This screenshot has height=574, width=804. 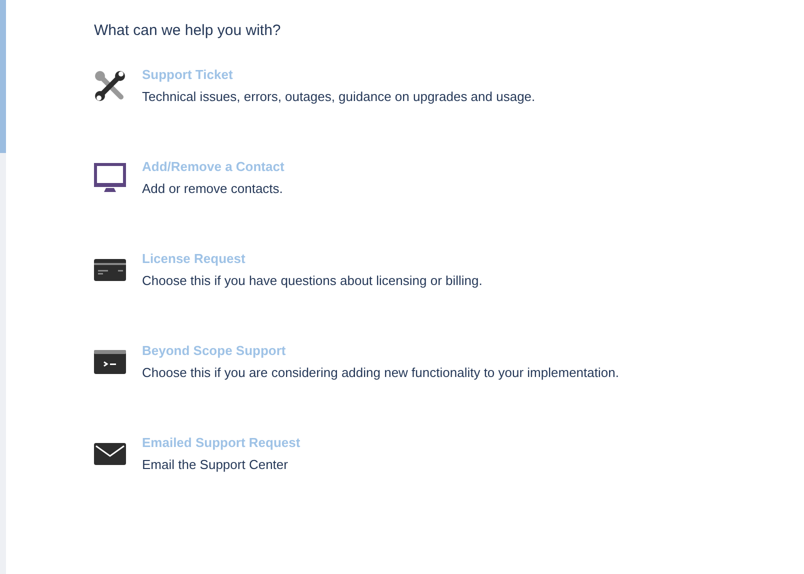 I want to click on page-heading: What can we help you with?, so click(x=187, y=31).